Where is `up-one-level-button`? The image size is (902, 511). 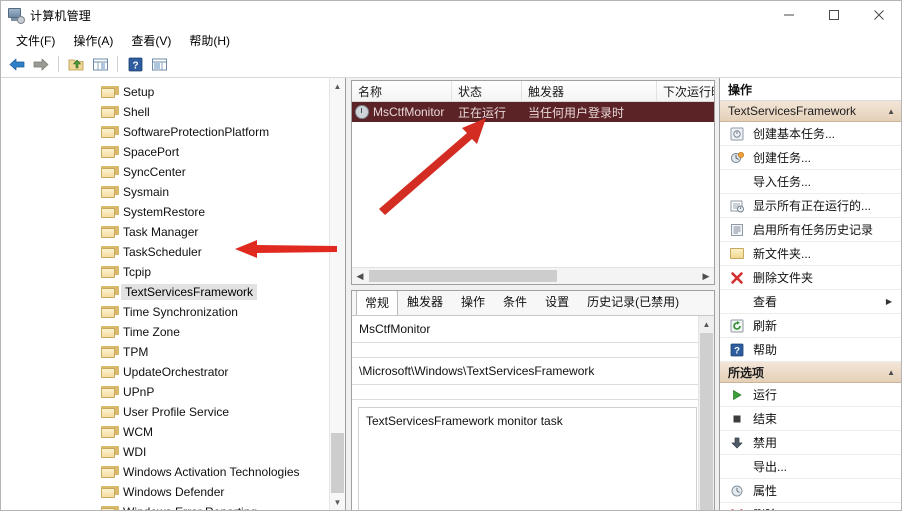 up-one-level-button is located at coordinates (76, 64).